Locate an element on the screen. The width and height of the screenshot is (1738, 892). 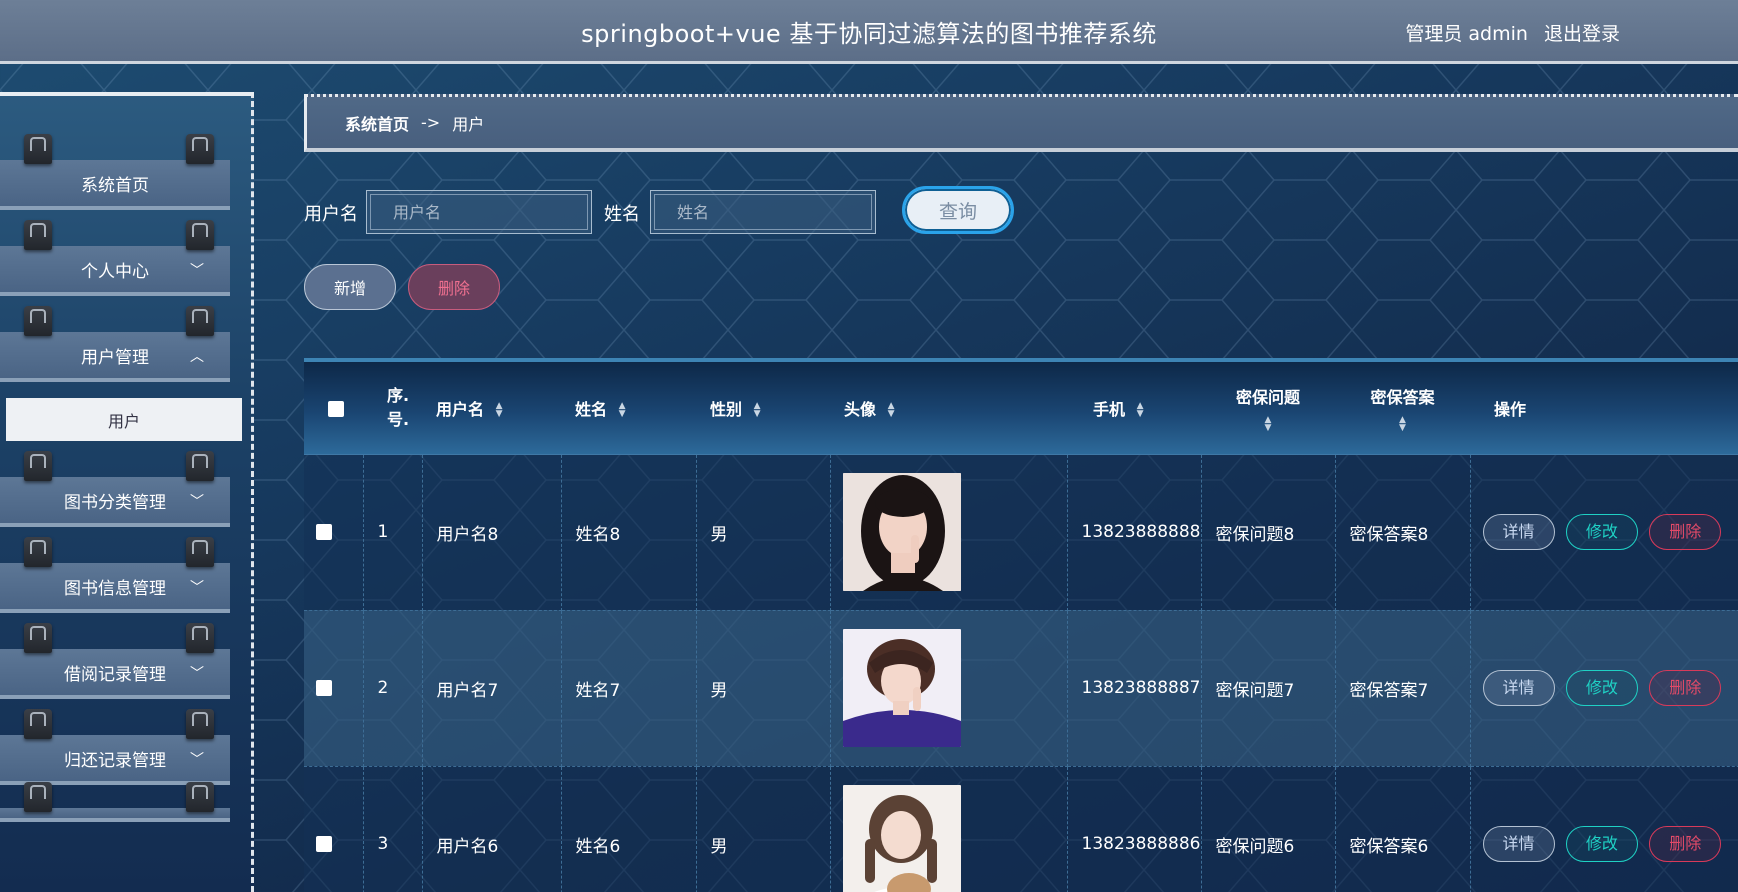
sidebar-item-home: 系统首页 is located at coordinates (115, 172).